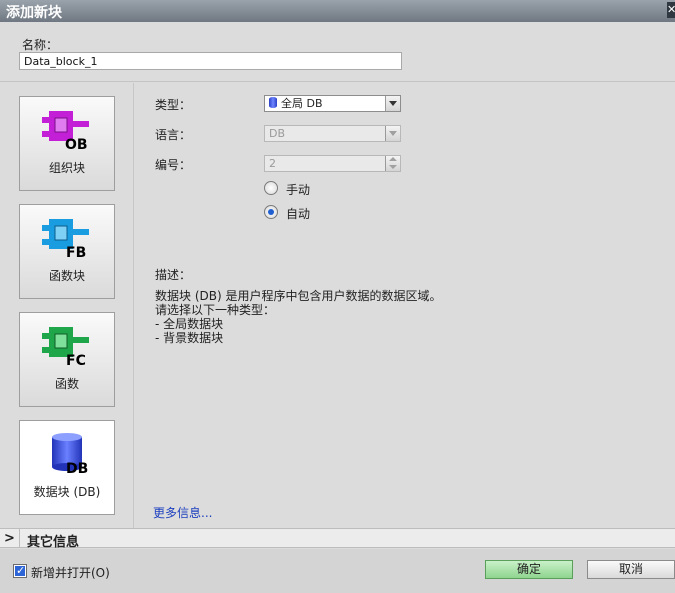 The image size is (675, 593). I want to click on divider, so click(19, 538).